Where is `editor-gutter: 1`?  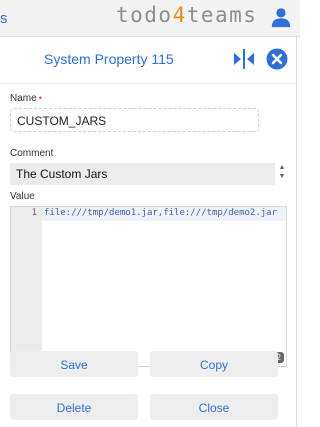 editor-gutter: 1 is located at coordinates (26, 286).